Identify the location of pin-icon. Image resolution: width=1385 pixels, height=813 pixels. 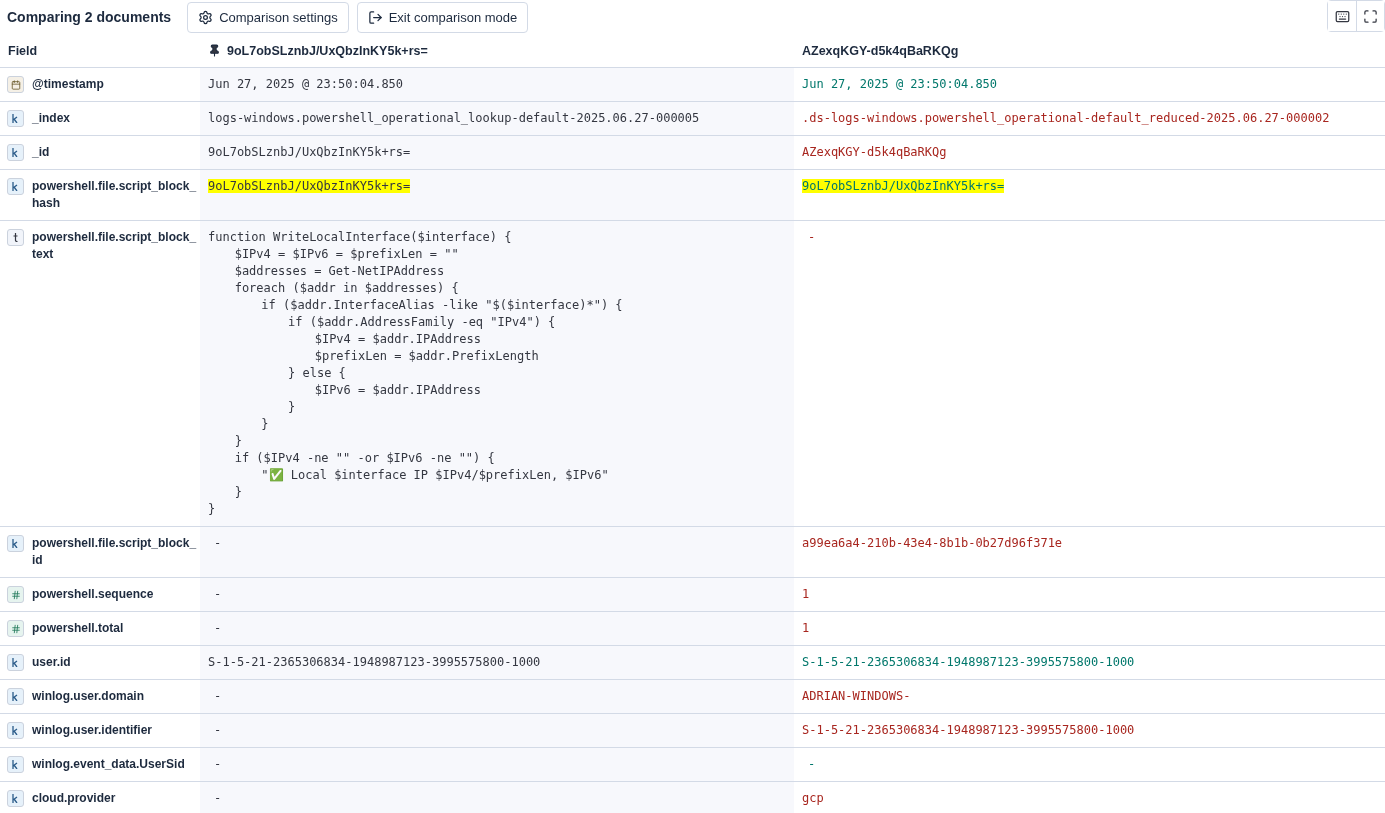
(214, 50).